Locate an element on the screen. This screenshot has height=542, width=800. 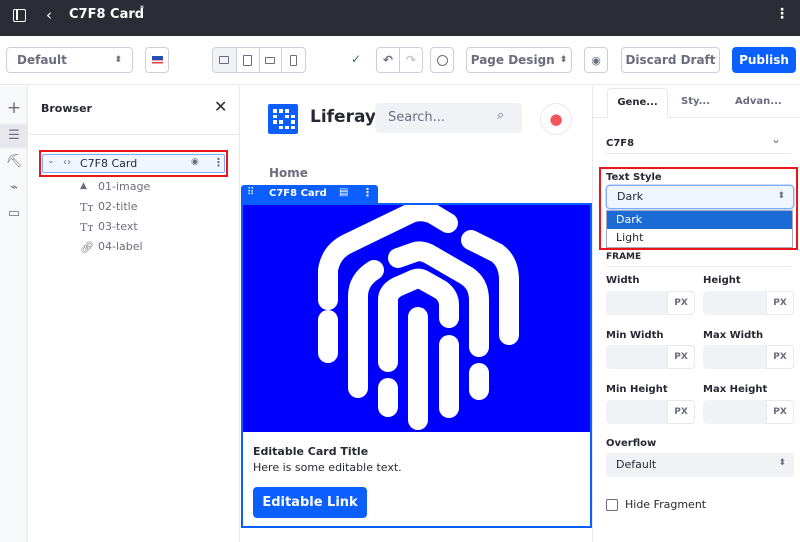
tree-item-c7f8-card: ⌄ ‹› C7F8 Card ◉ ⋮ is located at coordinates (133, 163).